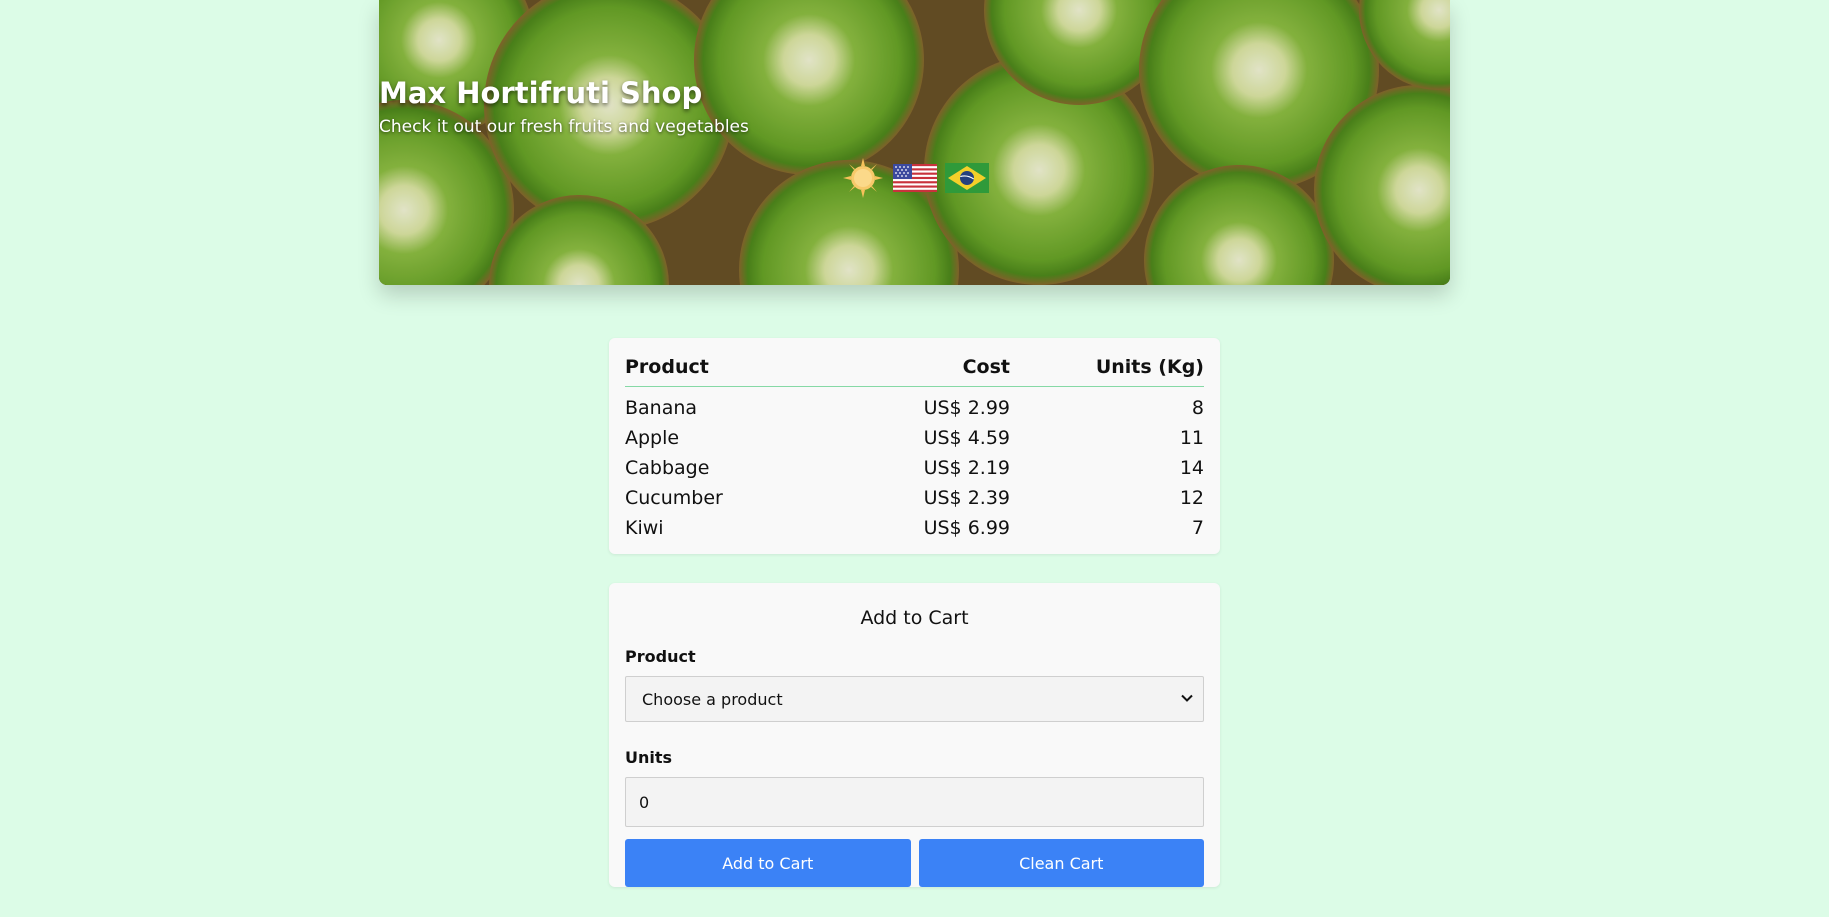  What do you see at coordinates (1191, 438) in the screenshot?
I see `product-units: 11` at bounding box center [1191, 438].